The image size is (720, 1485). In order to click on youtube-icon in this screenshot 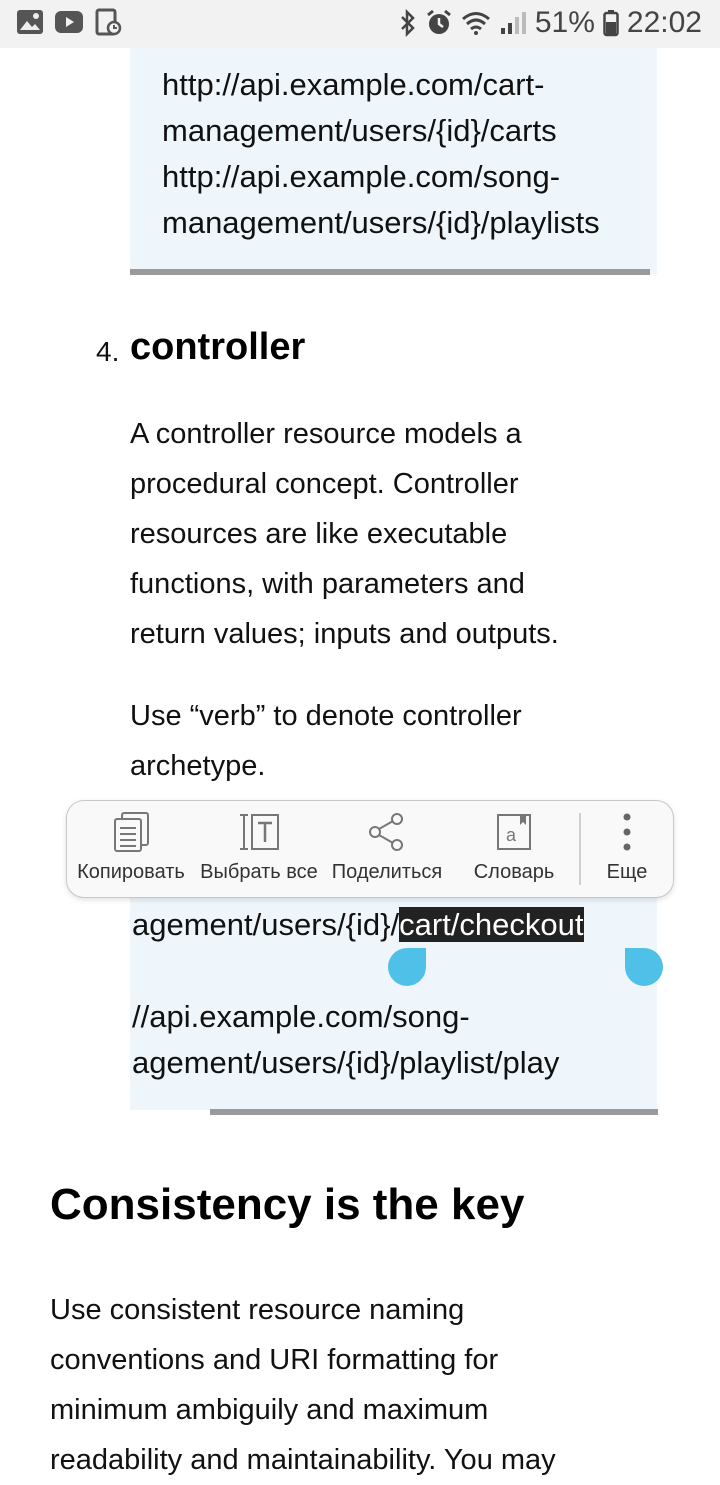, I will do `click(69, 22)`.